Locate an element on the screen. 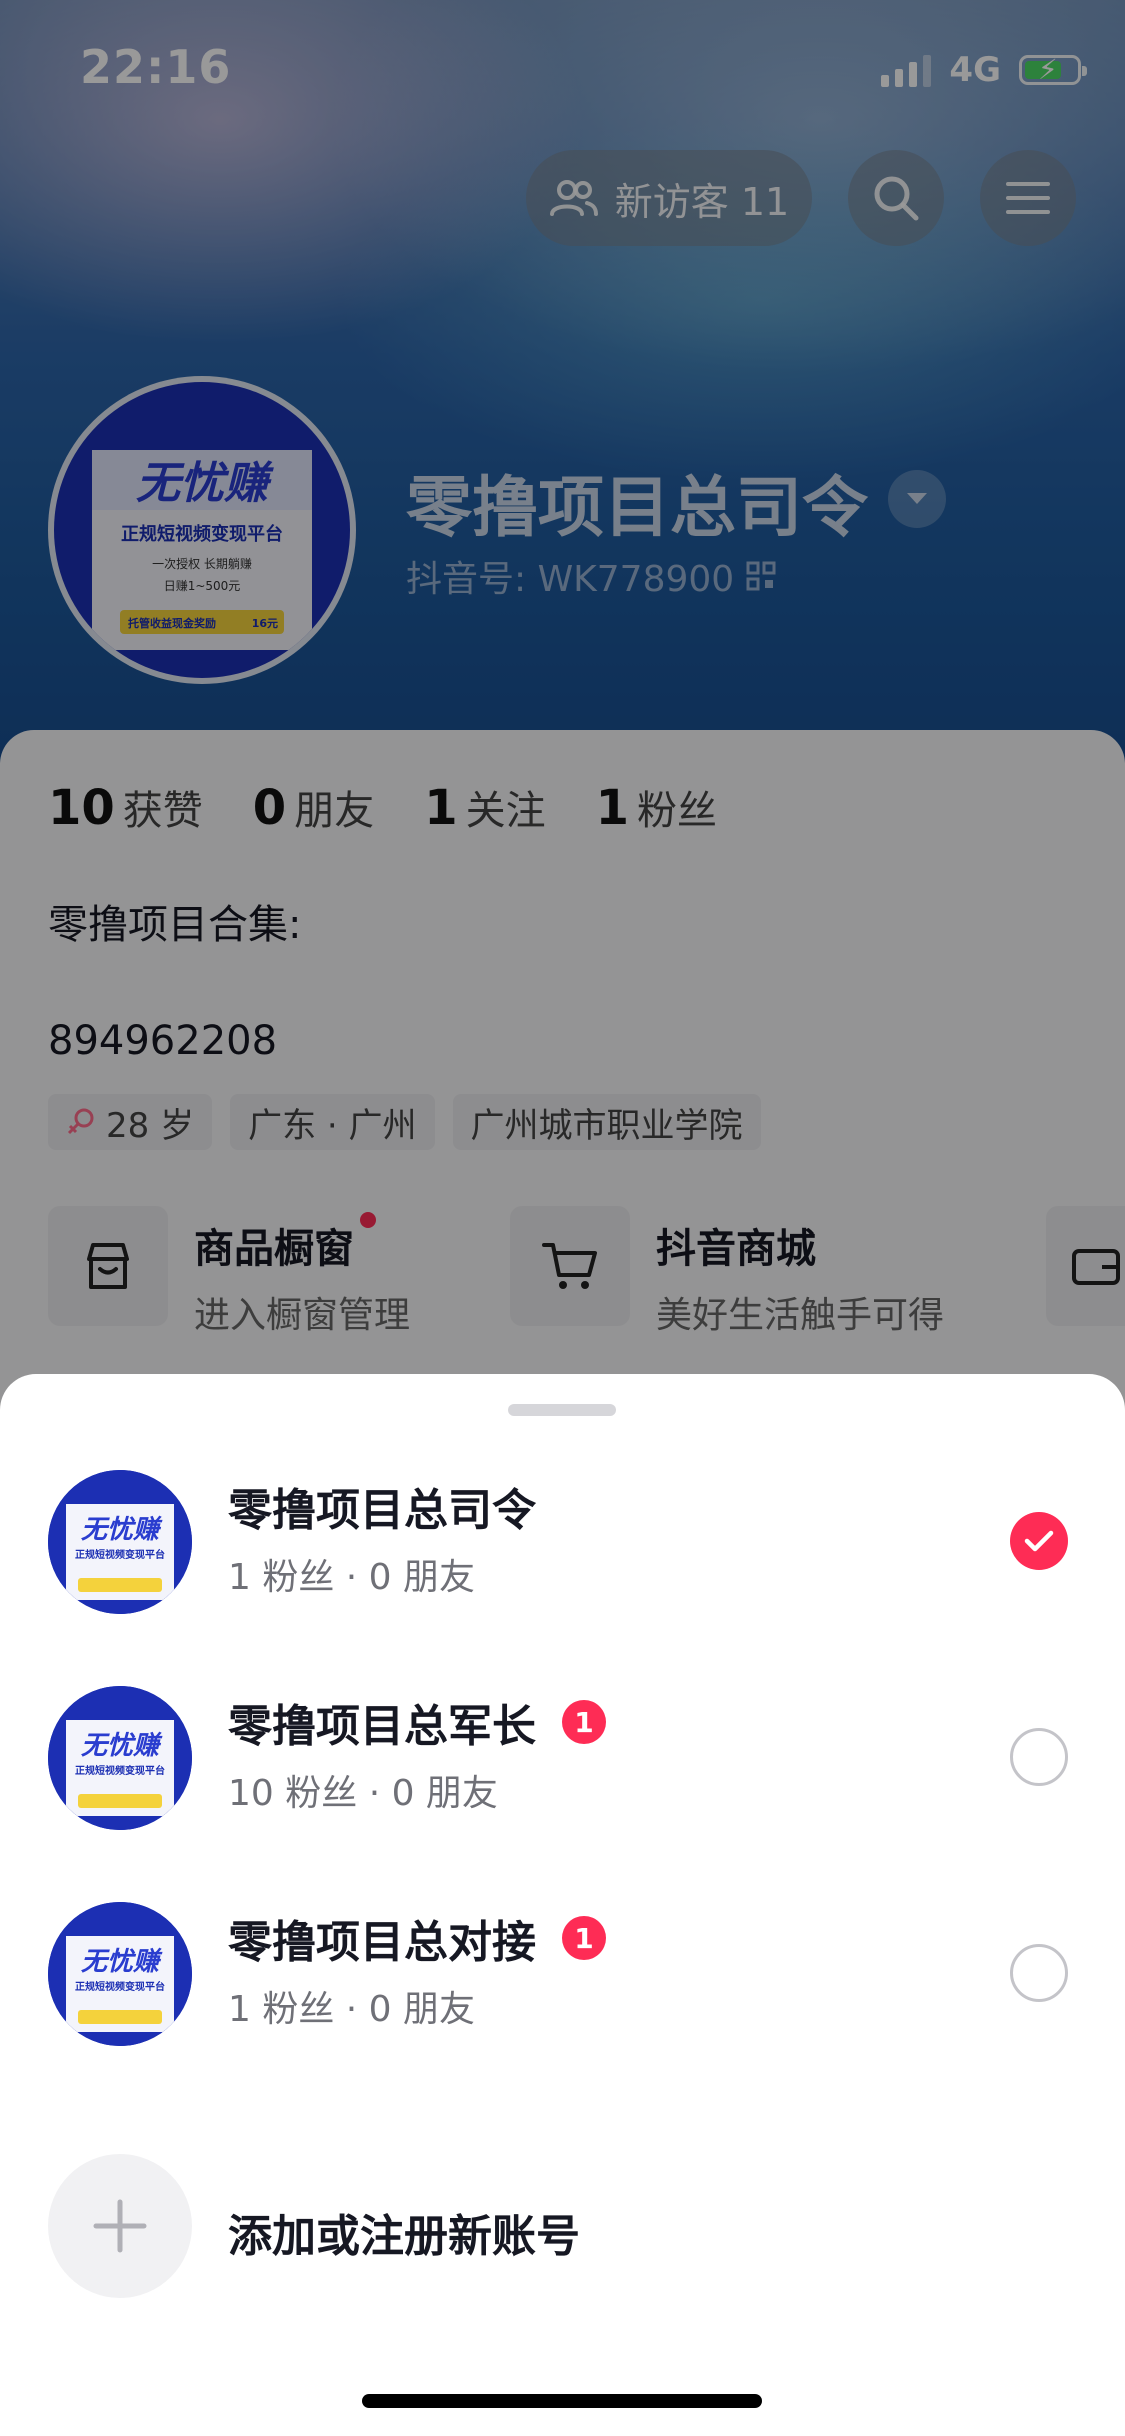 The height and width of the screenshot is (2436, 1125). add-account-row: 添加或注册新账号 is located at coordinates (562, 2230).